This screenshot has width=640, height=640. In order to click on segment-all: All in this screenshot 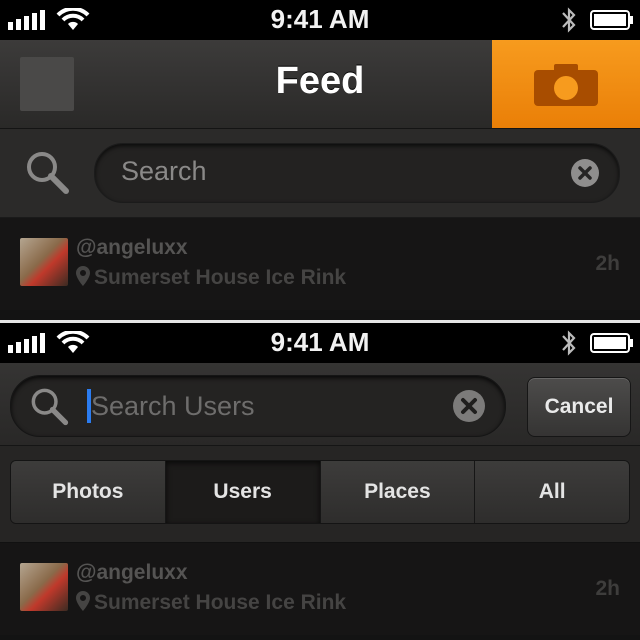, I will do `click(552, 492)`.